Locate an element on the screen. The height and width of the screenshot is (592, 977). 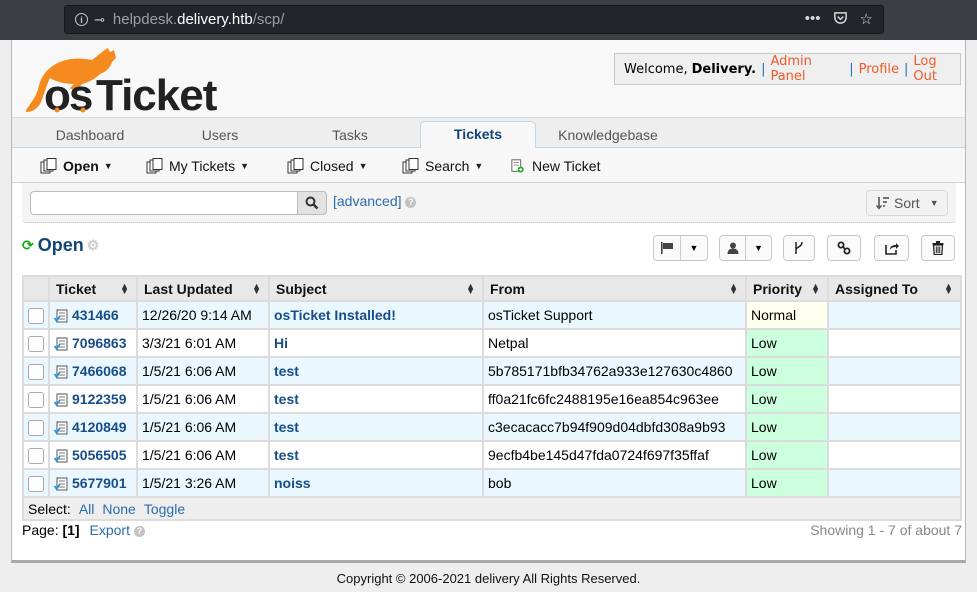
last-updated-cell: 1/5/21 3:26 AM is located at coordinates (203, 483).